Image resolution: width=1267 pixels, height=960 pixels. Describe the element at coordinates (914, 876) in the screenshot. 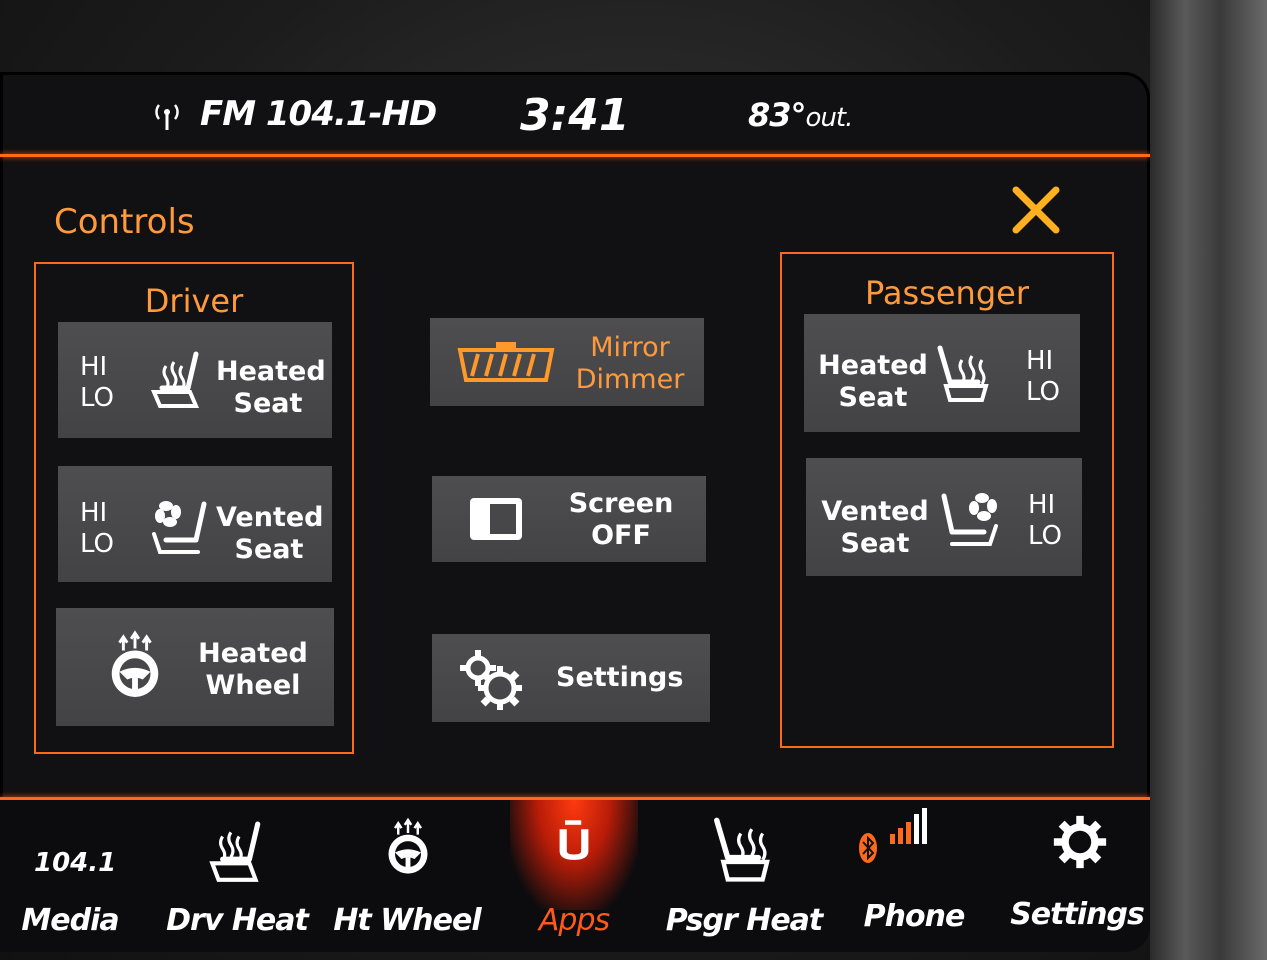

I see `nav-phone: Phone` at that location.